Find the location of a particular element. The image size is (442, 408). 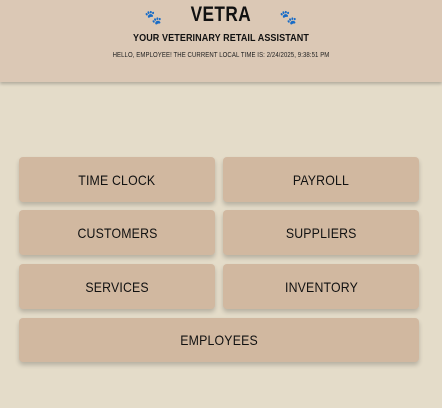

employees-button: EMPLOYEES is located at coordinates (219, 340).